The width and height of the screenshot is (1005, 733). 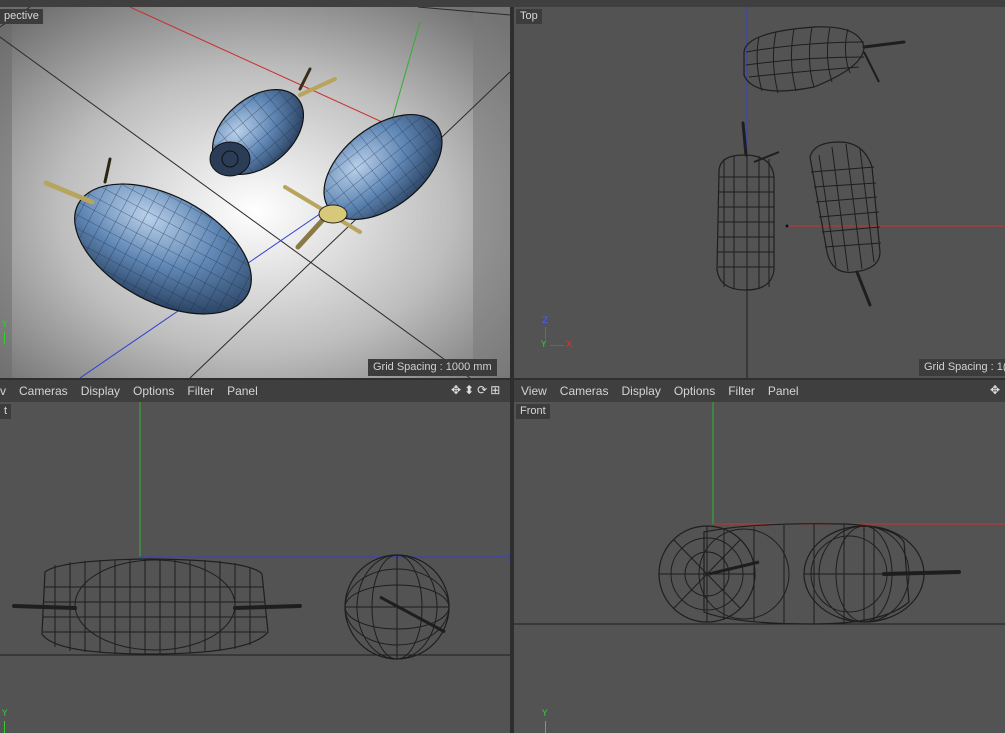 I want to click on front-scene, so click(x=759, y=513).